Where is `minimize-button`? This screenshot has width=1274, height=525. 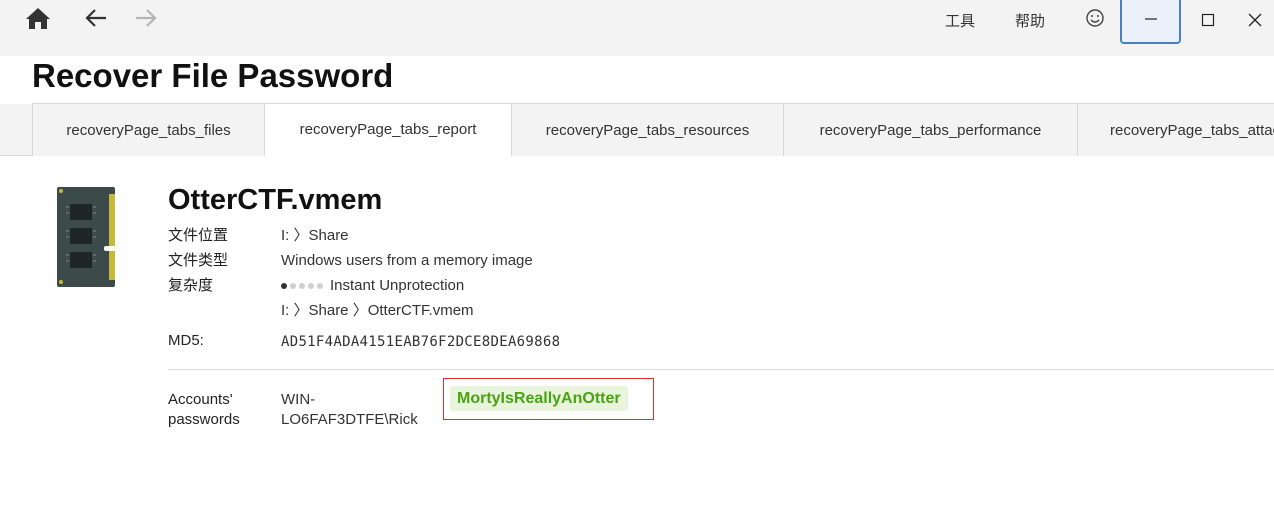
minimize-button is located at coordinates (1150, 22).